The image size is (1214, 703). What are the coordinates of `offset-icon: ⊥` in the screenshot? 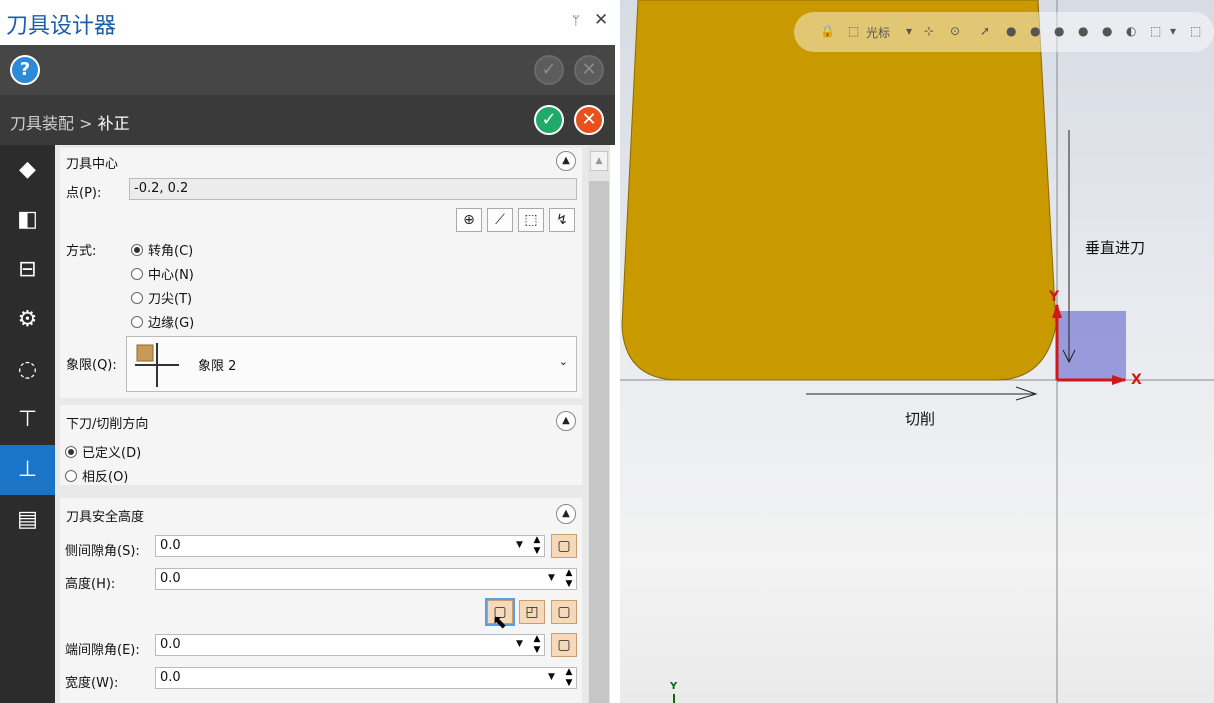 It's located at (27, 469).